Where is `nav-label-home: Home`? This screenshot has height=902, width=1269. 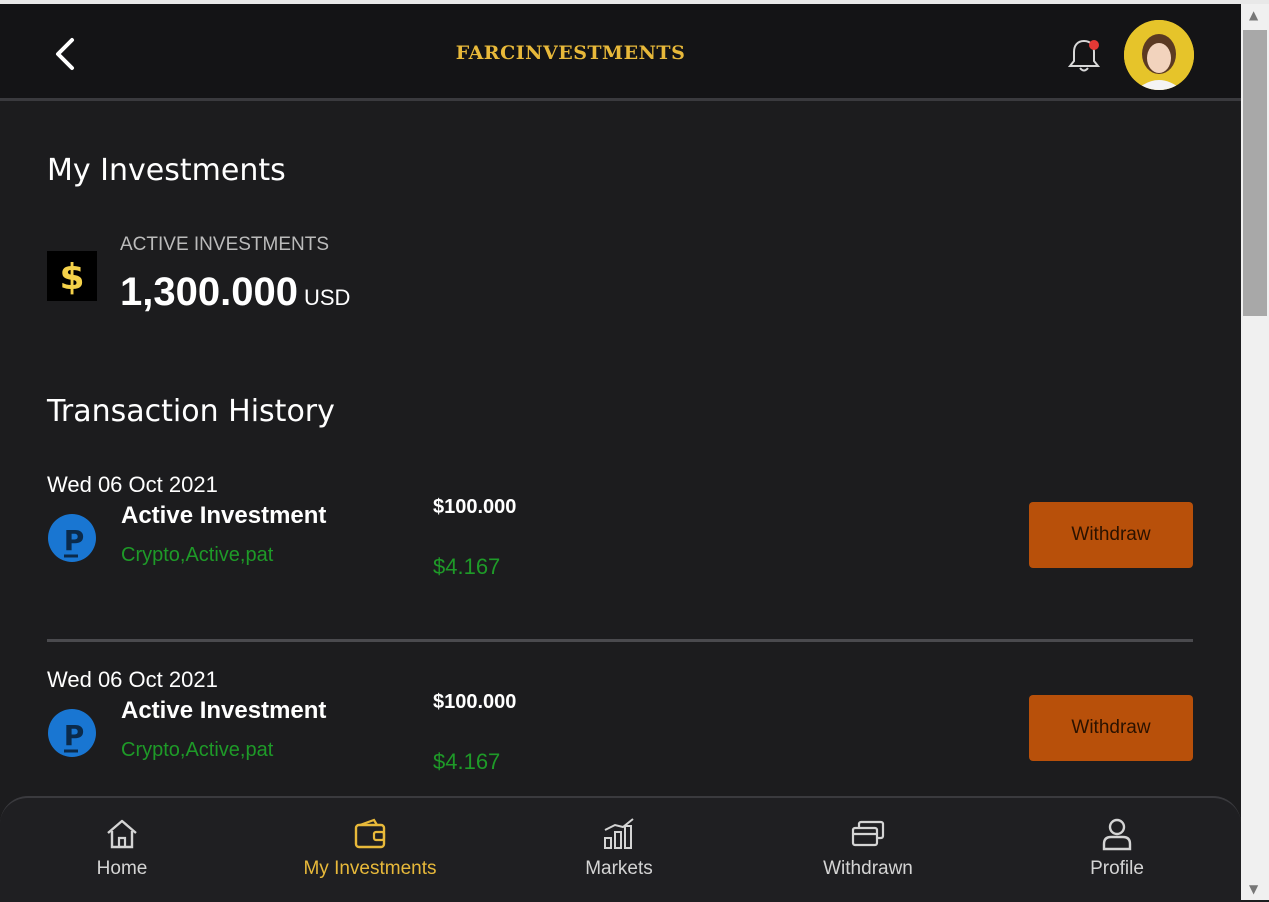
nav-label-home: Home is located at coordinates (122, 868).